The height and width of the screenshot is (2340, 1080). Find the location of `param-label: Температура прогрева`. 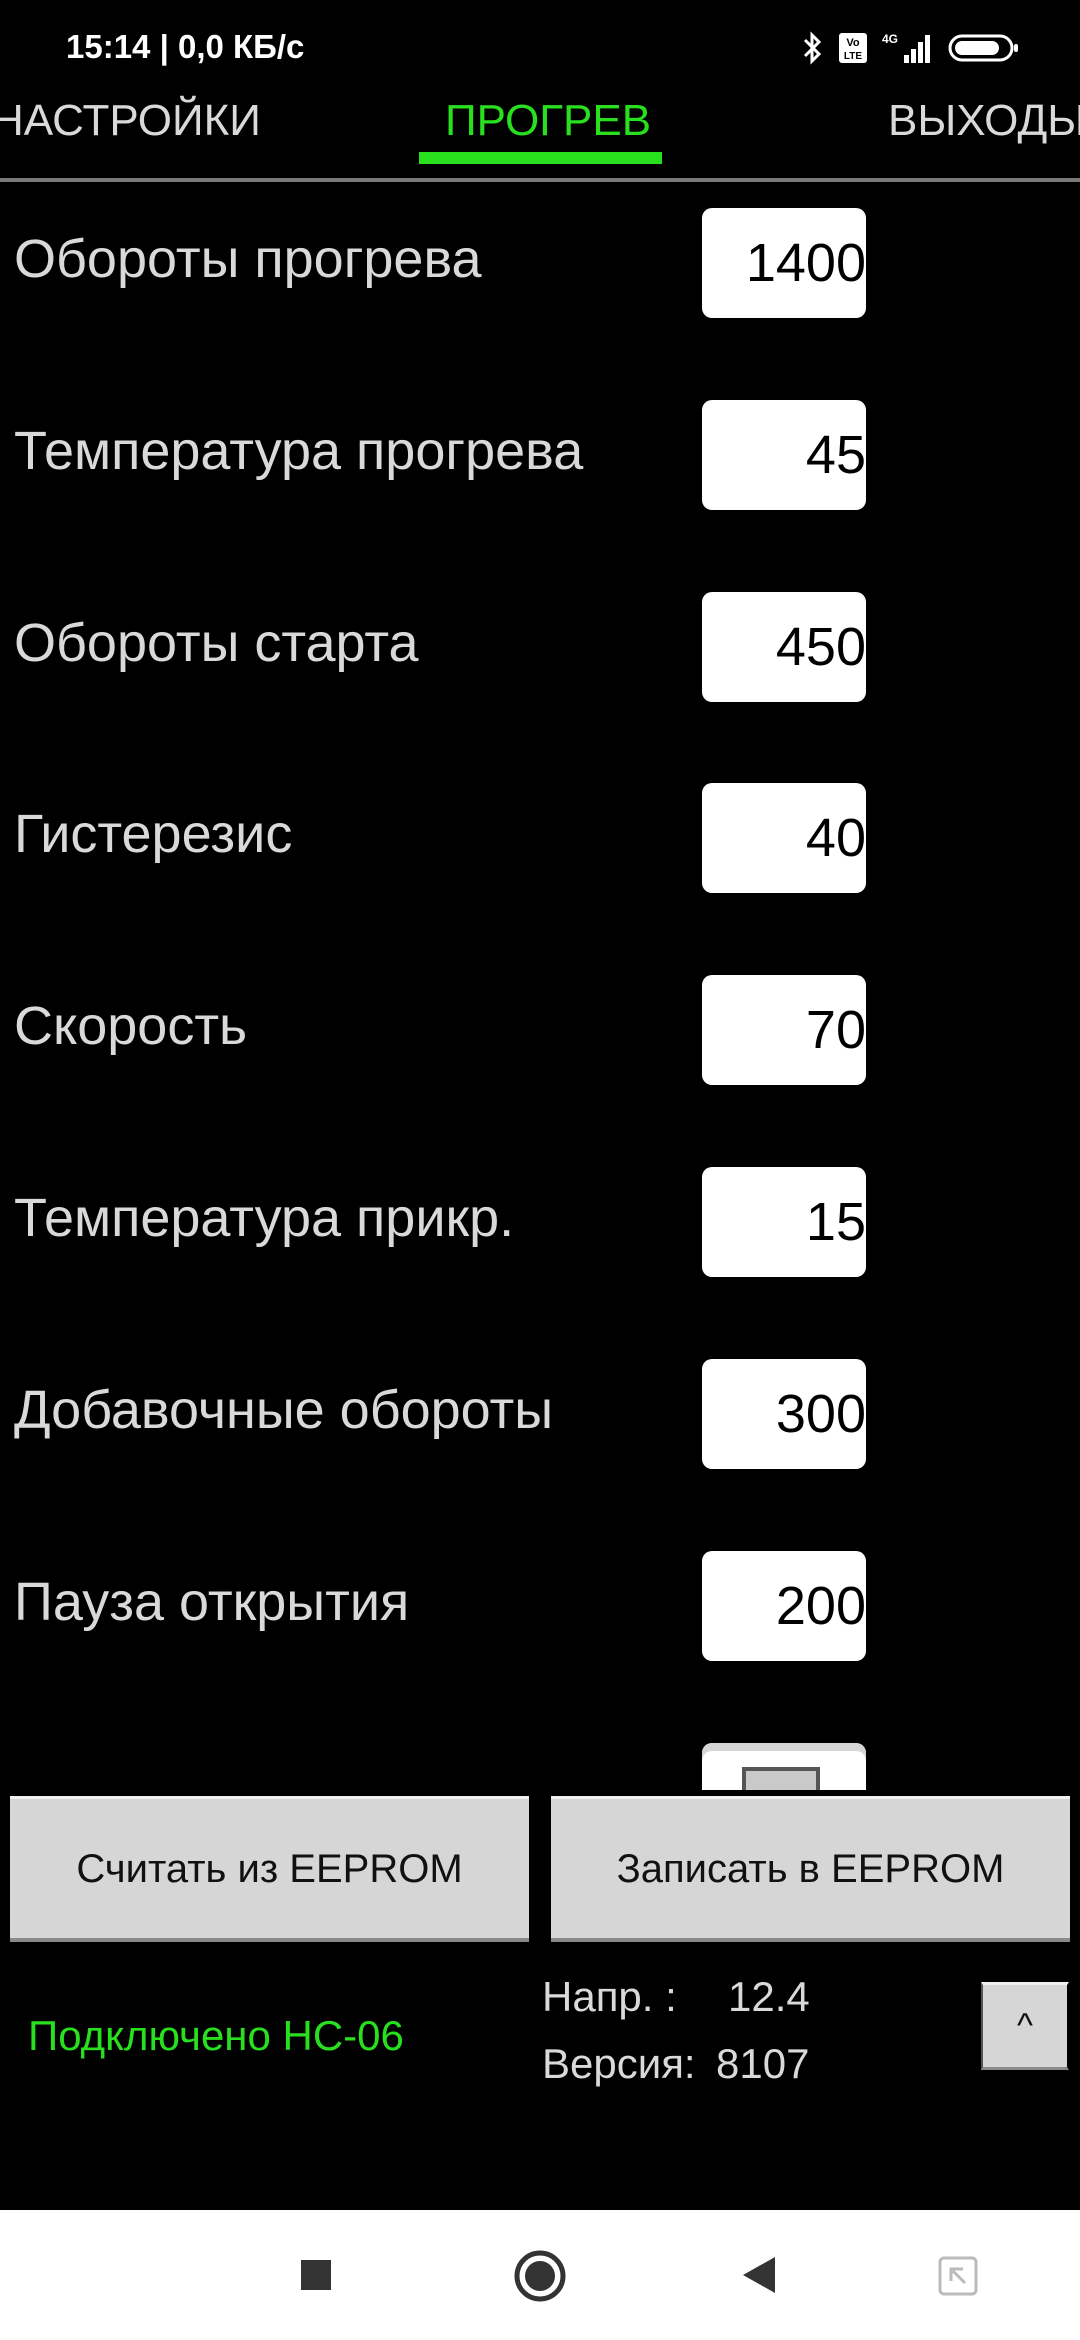

param-label: Температура прогрева is located at coordinates (299, 451).